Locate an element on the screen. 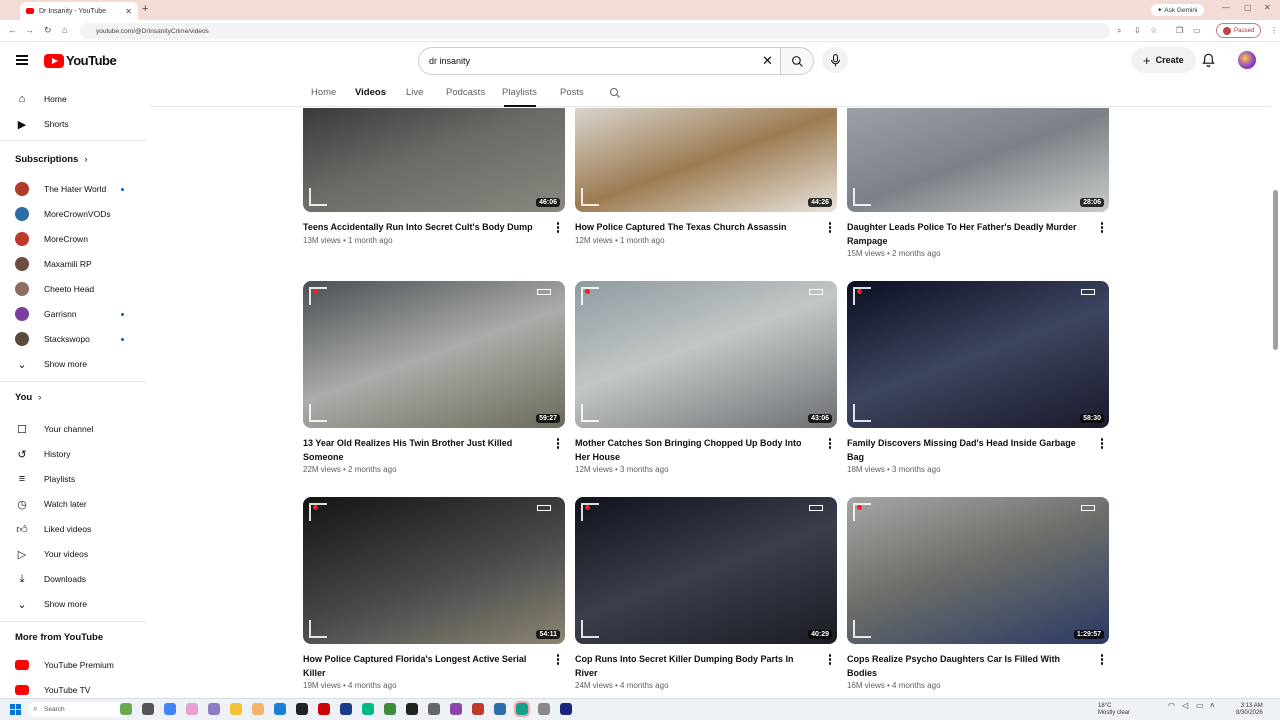 This screenshot has width=1280, height=720. video-thumbnail: 44:26 is located at coordinates (706, 160).